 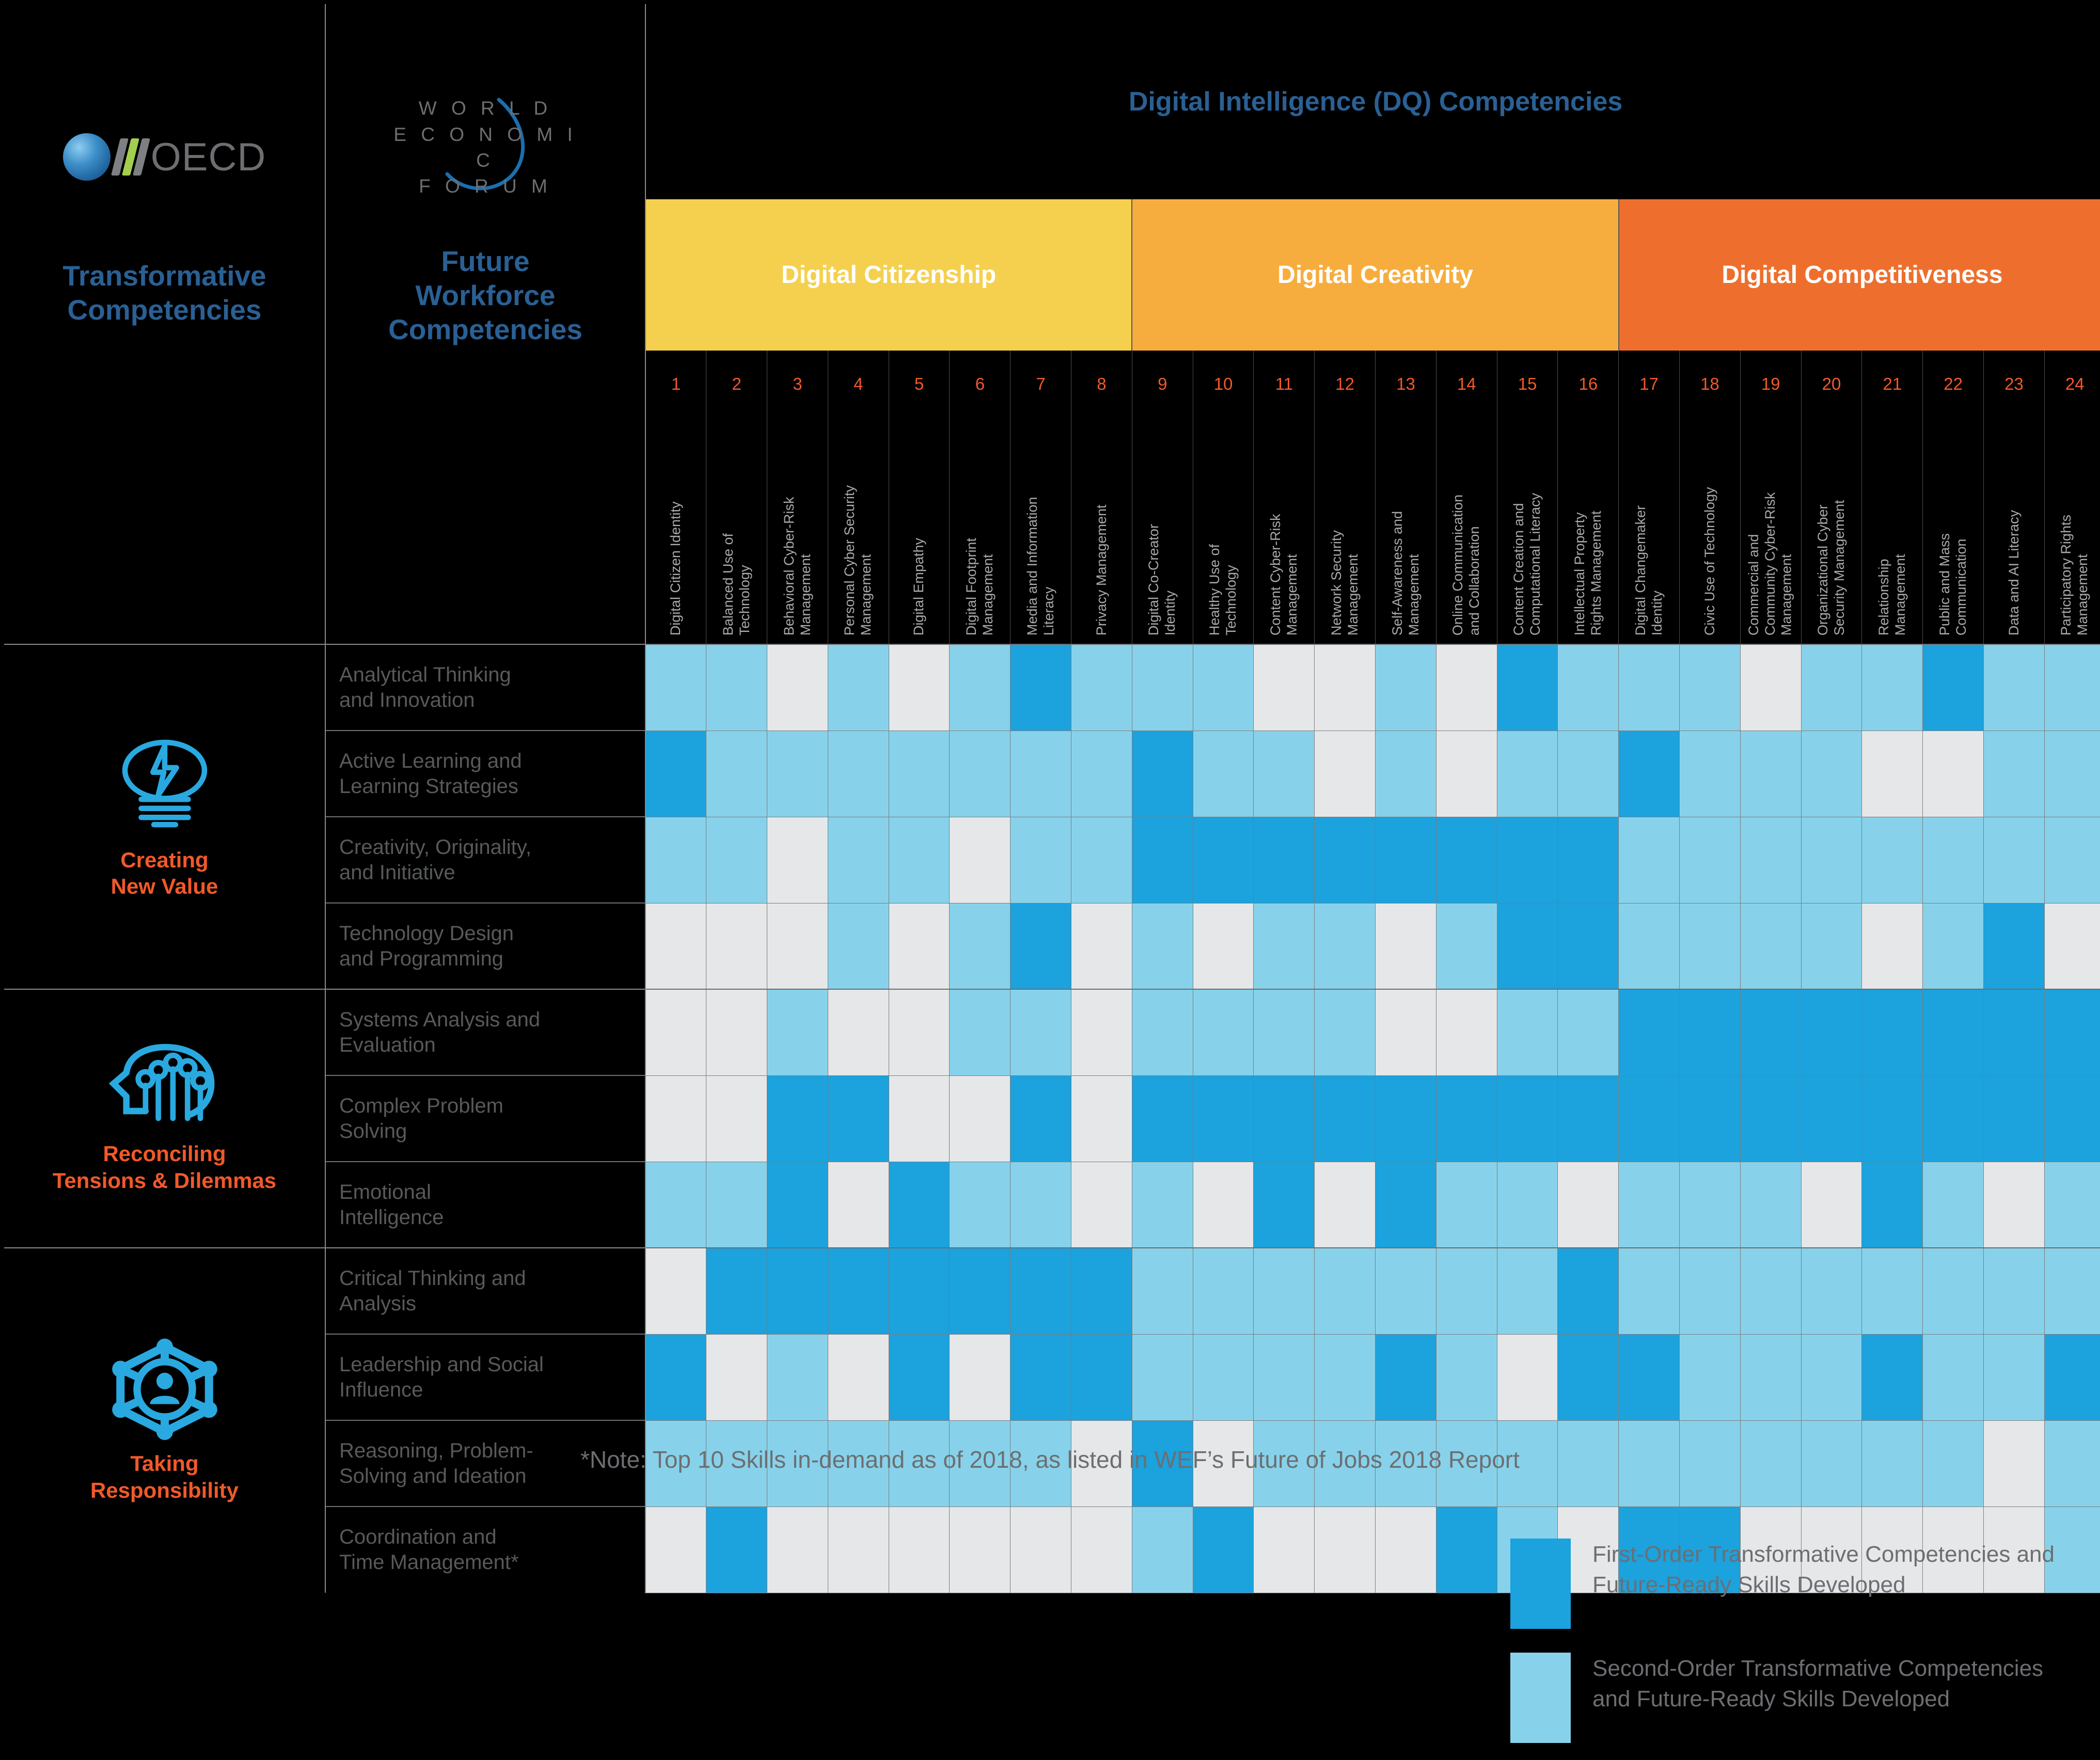 What do you see at coordinates (1345, 384) in the screenshot?
I see `column-number-12: 12` at bounding box center [1345, 384].